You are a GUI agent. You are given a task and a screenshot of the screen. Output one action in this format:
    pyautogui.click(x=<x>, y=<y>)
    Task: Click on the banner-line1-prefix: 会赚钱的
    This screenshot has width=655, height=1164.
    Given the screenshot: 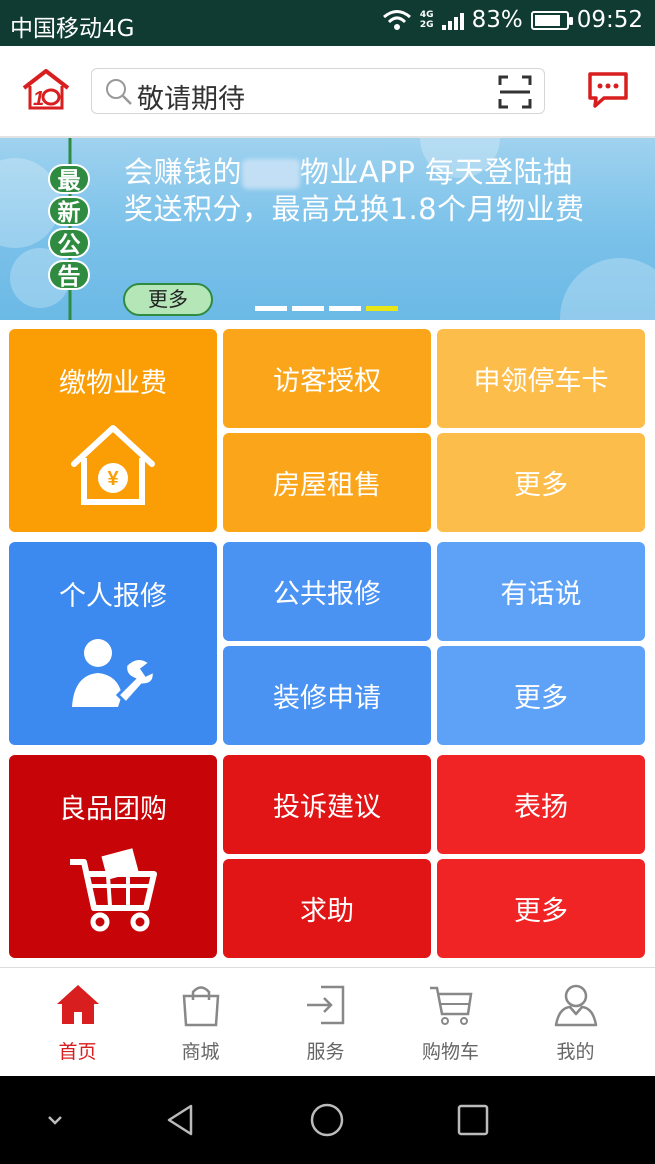 What is the action you would take?
    pyautogui.click(x=183, y=172)
    